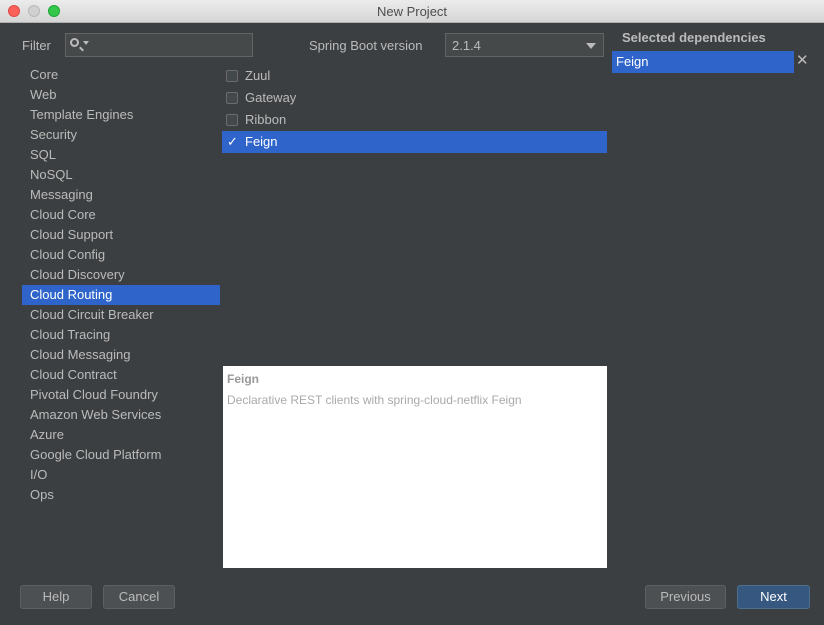 This screenshot has width=824, height=625. What do you see at coordinates (121, 475) in the screenshot?
I see `category-item: I/O` at bounding box center [121, 475].